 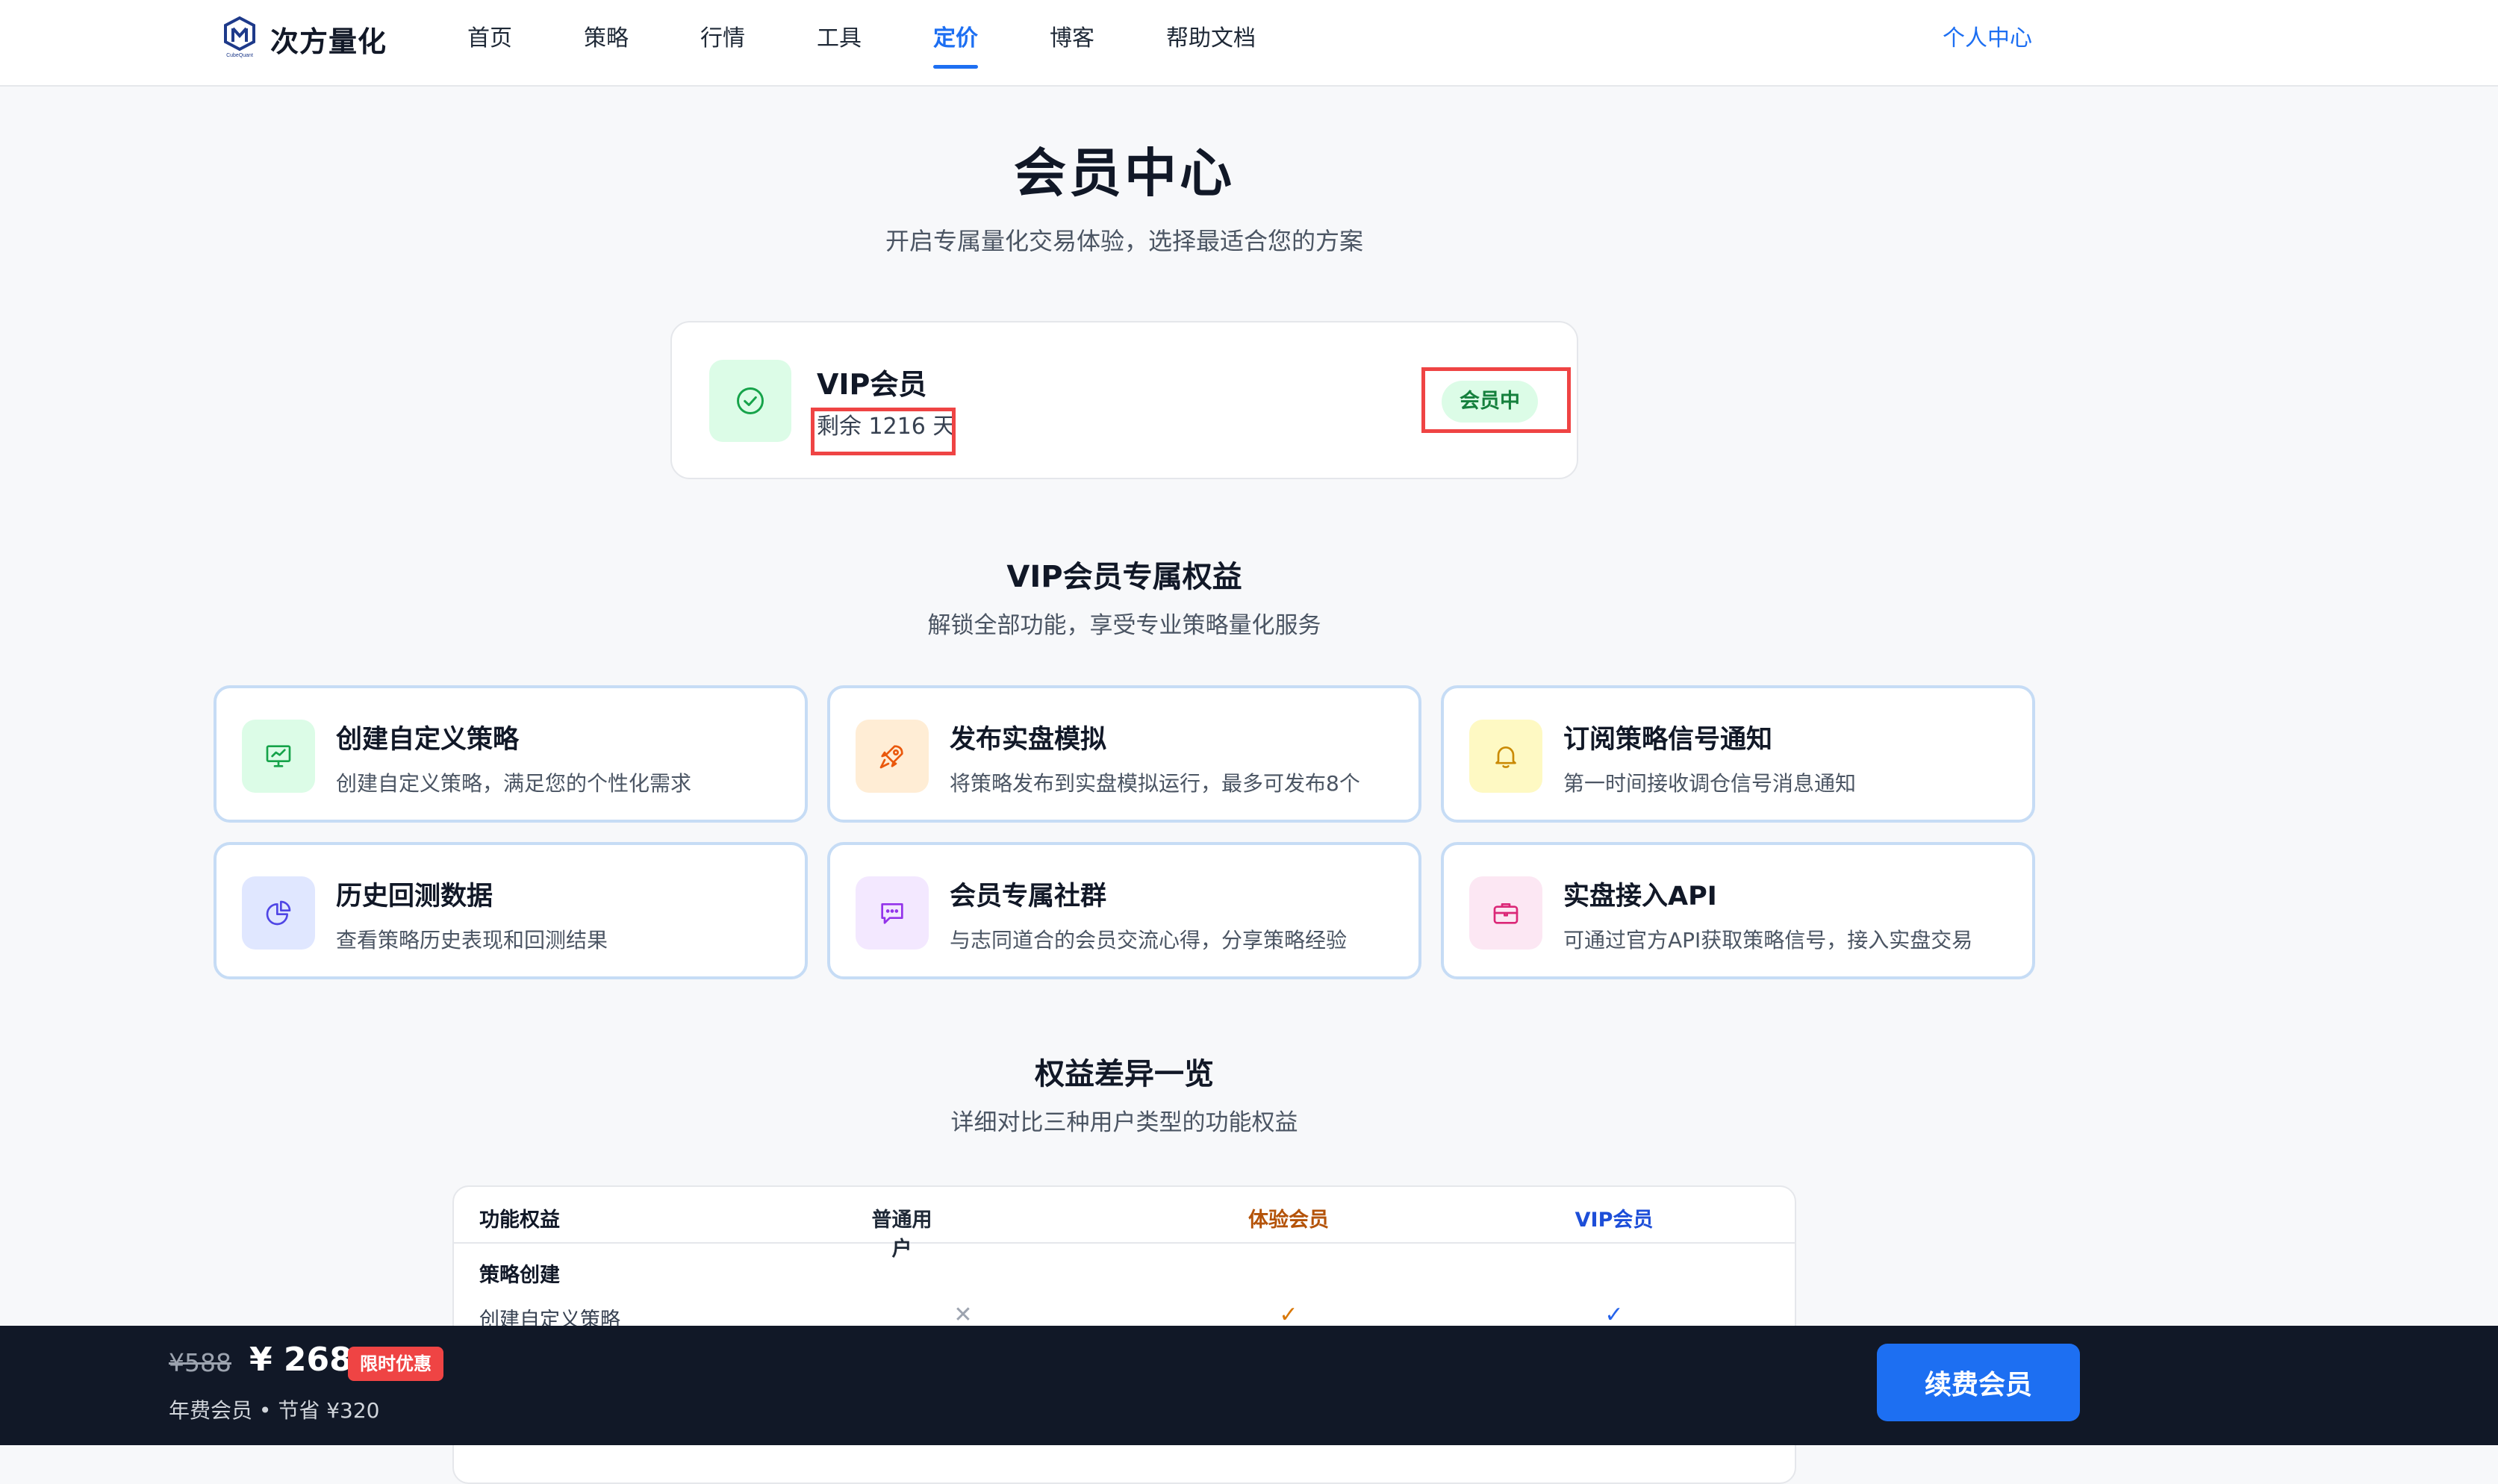 I want to click on comparison-title: 权益差异一览, so click(x=1124, y=1074).